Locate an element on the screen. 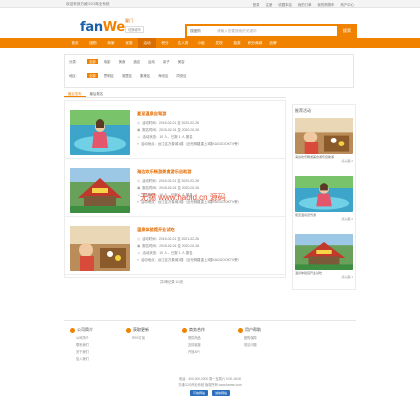 This screenshot has width=420, height=411. sort-tab: 最近发布 is located at coordinates (75, 94).